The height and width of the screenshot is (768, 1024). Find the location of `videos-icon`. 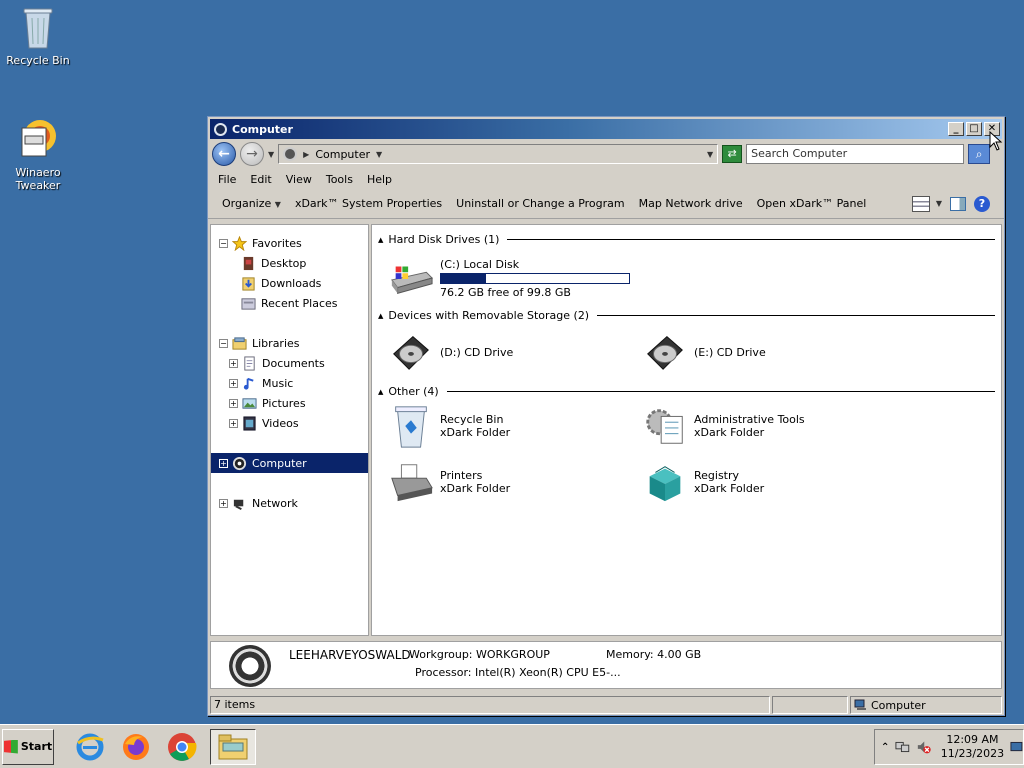

videos-icon is located at coordinates (249, 423).